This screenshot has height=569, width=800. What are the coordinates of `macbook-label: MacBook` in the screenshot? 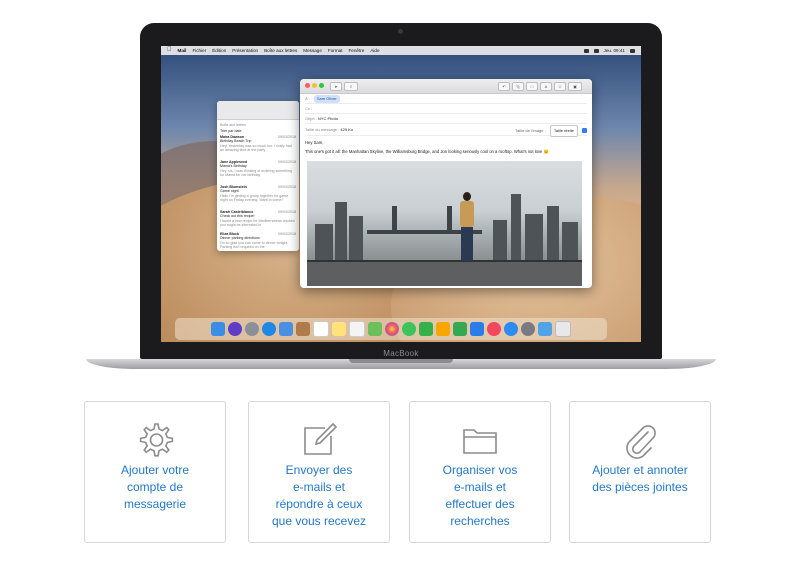 It's located at (401, 353).